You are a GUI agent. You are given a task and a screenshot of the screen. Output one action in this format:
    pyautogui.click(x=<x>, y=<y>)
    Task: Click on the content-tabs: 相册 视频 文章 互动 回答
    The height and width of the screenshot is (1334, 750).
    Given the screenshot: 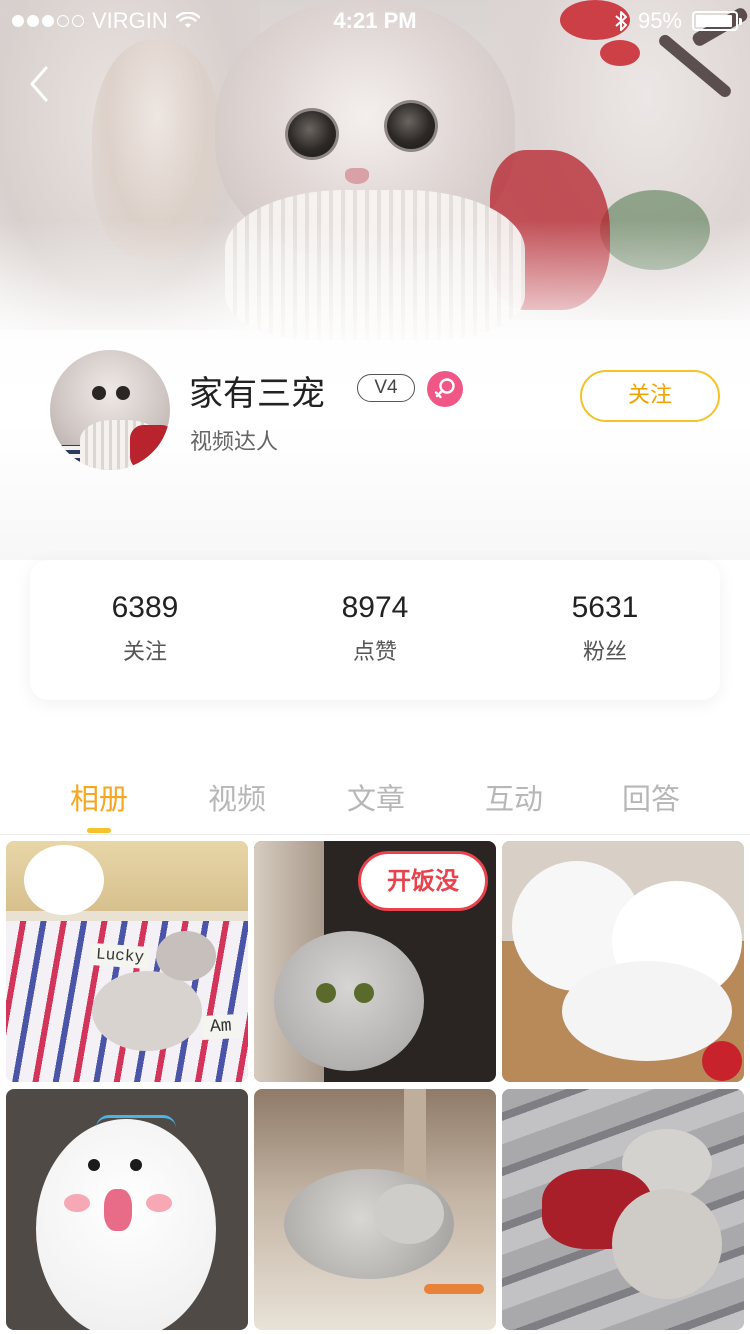 What is the action you would take?
    pyautogui.click(x=375, y=802)
    